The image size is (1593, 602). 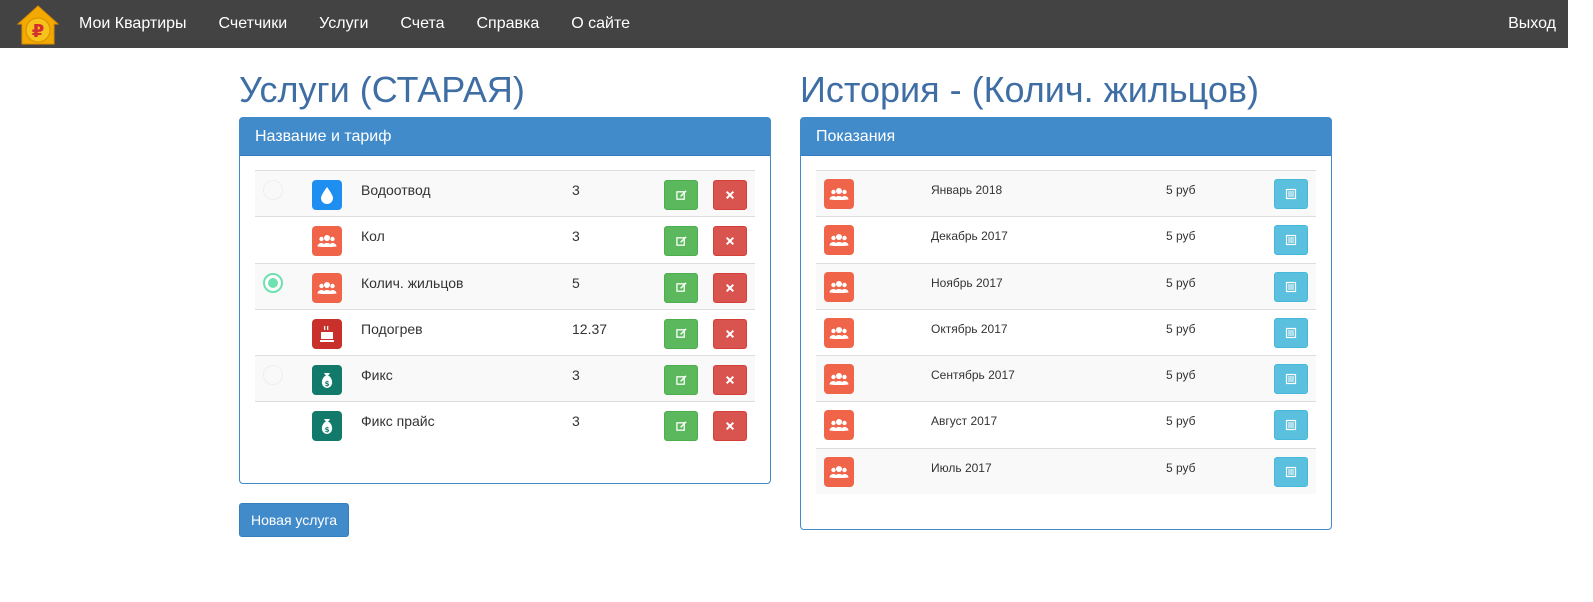 What do you see at coordinates (398, 421) in the screenshot?
I see `service-name: Фикс прайс` at bounding box center [398, 421].